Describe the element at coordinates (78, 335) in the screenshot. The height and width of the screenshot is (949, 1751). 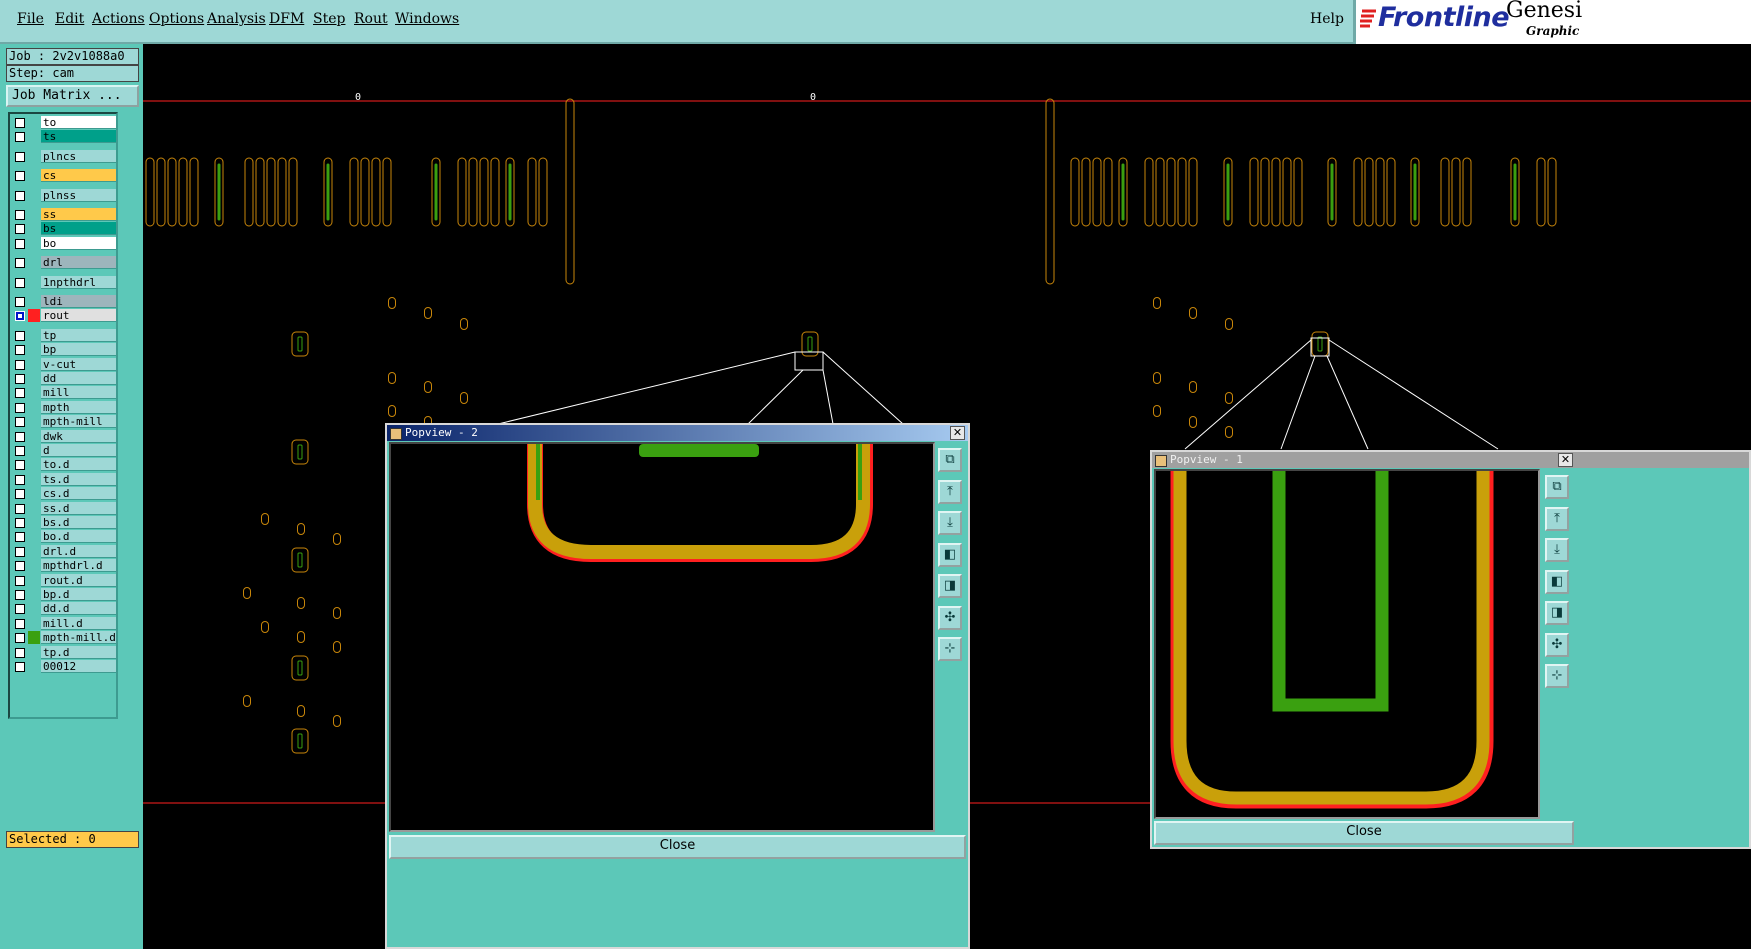
I see `layer-name: tp` at that location.